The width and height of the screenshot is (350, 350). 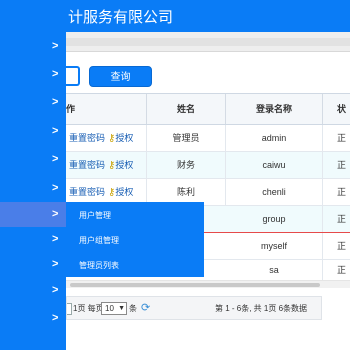 I want to click on column-header-ops: 作, so click(x=106, y=109).